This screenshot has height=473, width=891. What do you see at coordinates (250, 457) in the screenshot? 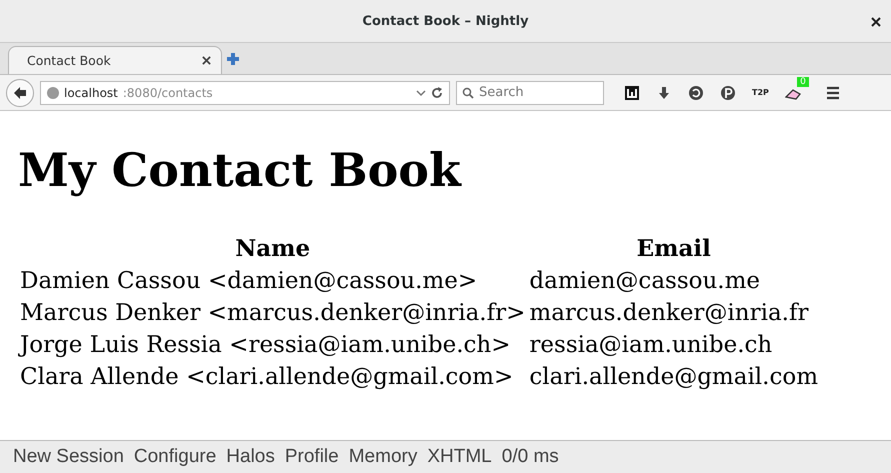
I see `status-link: Halos` at bounding box center [250, 457].